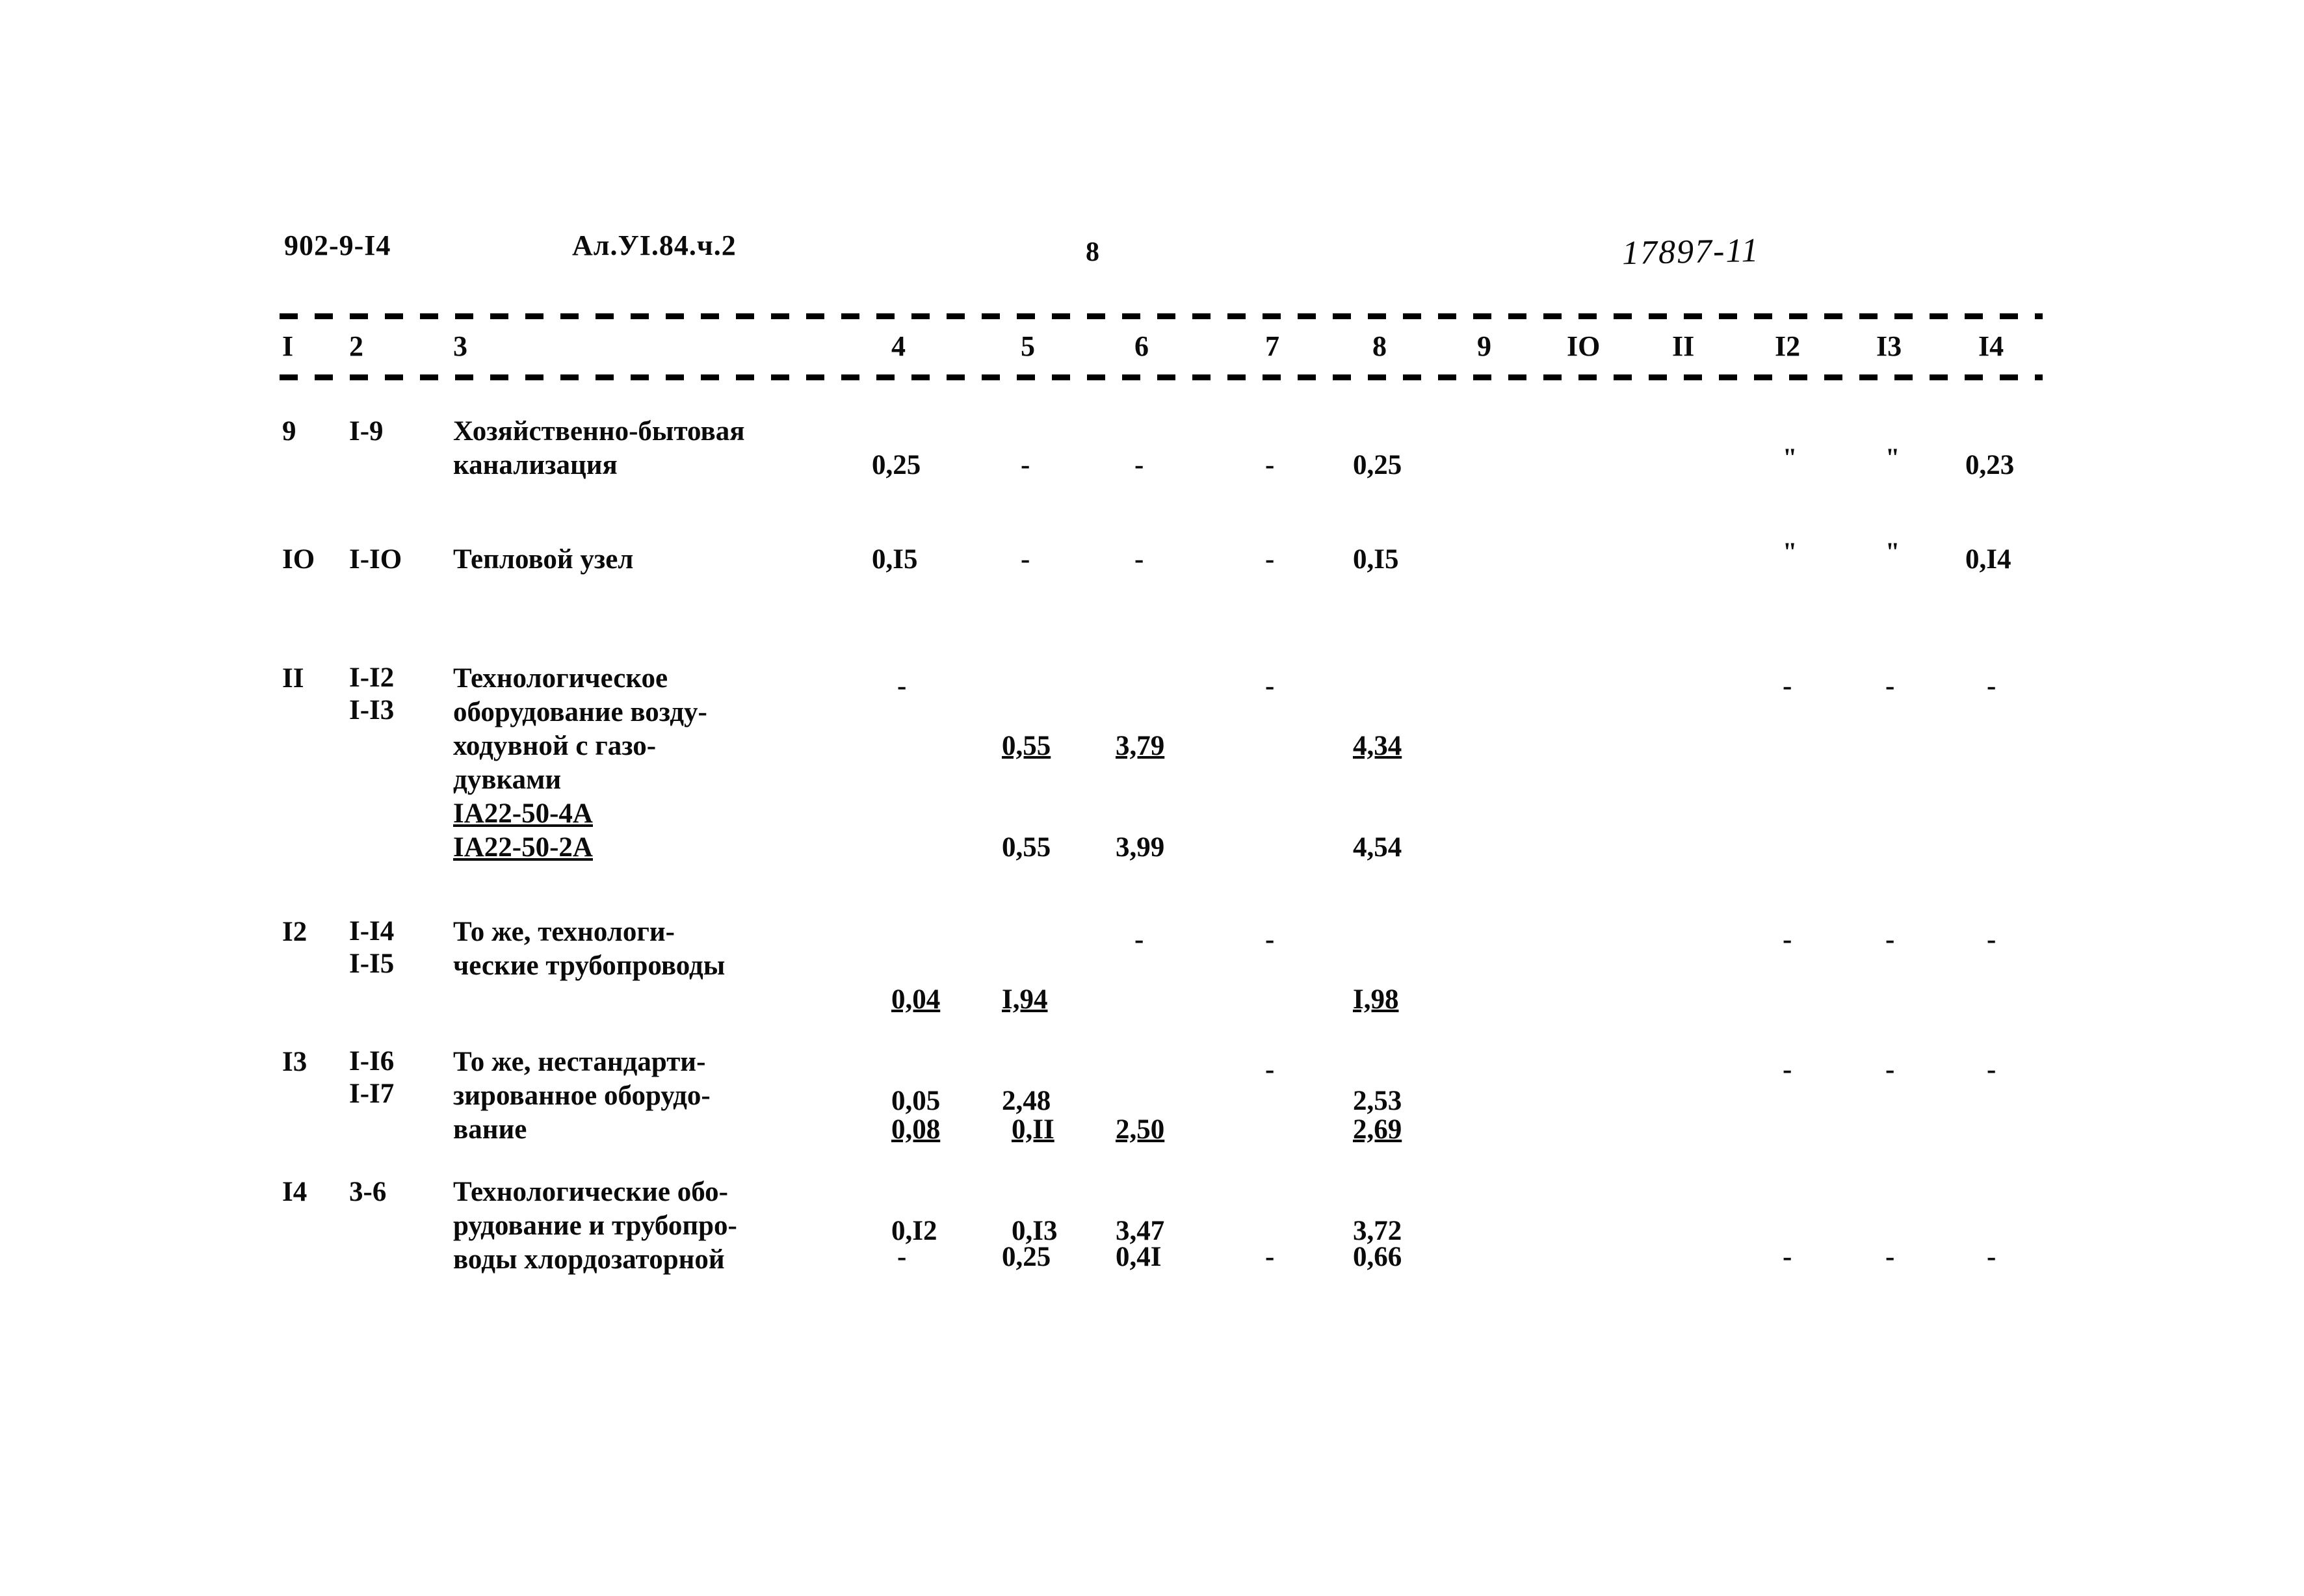  Describe the element at coordinates (1377, 1129) in the screenshot. I see `cell-col-8-top: 2,69` at that location.